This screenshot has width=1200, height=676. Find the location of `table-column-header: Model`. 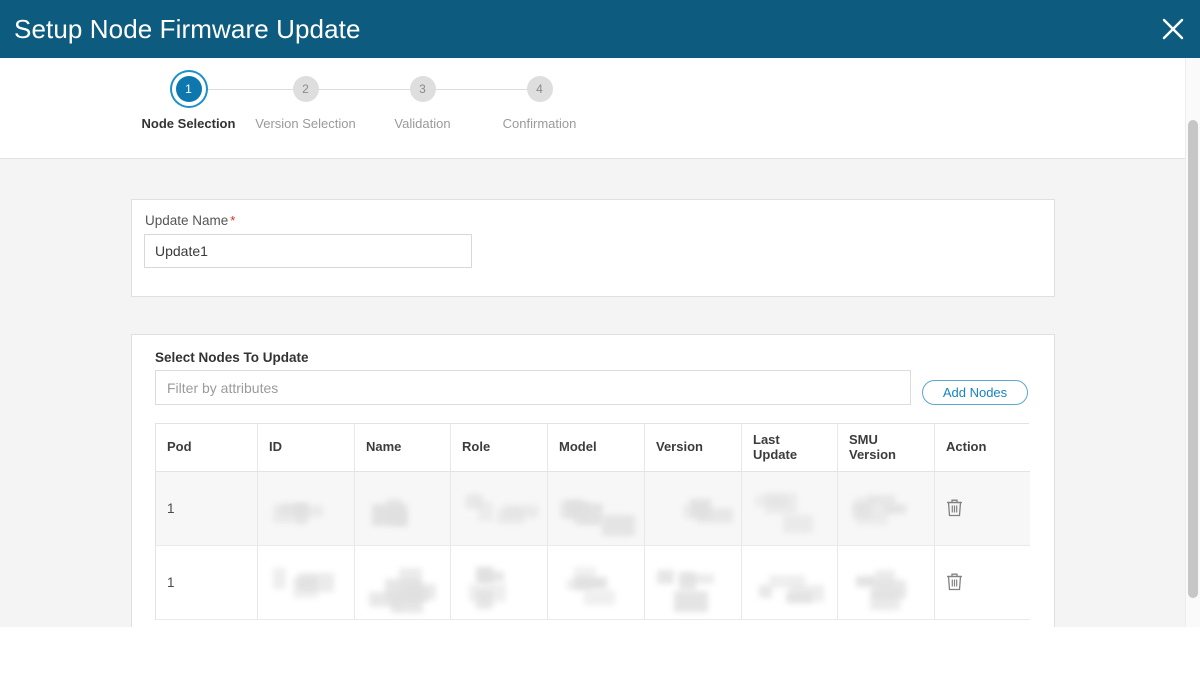

table-column-header: Model is located at coordinates (596, 447).